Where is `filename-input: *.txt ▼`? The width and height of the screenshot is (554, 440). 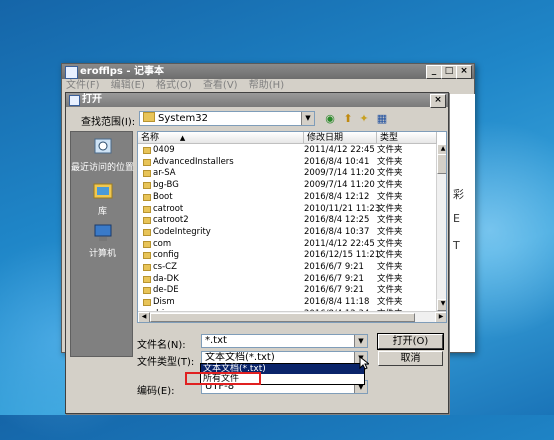 filename-input: *.txt ▼ is located at coordinates (284, 341).